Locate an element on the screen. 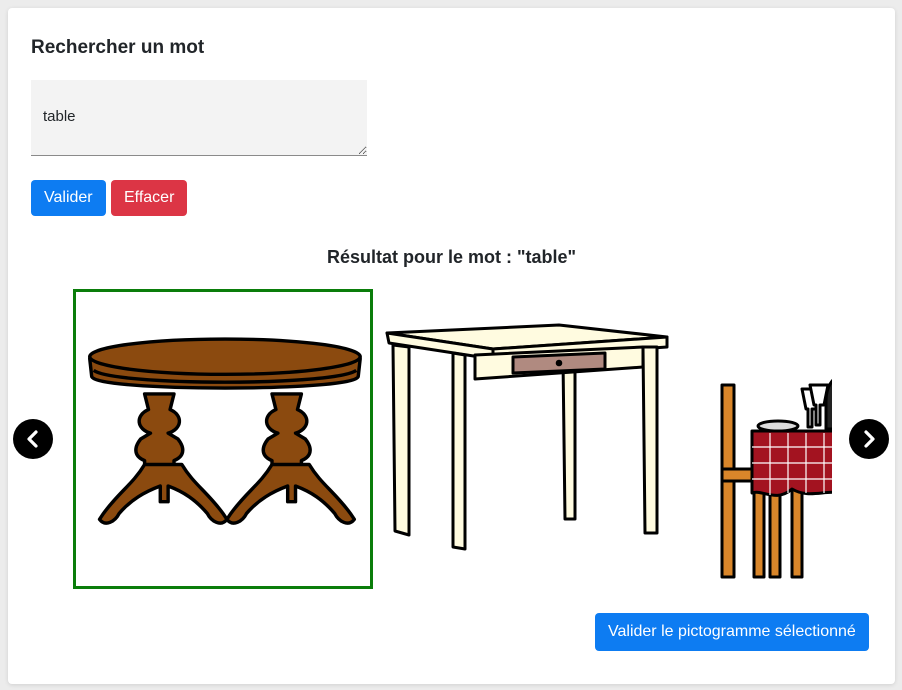  round-wooden-table-icon is located at coordinates (225, 431).